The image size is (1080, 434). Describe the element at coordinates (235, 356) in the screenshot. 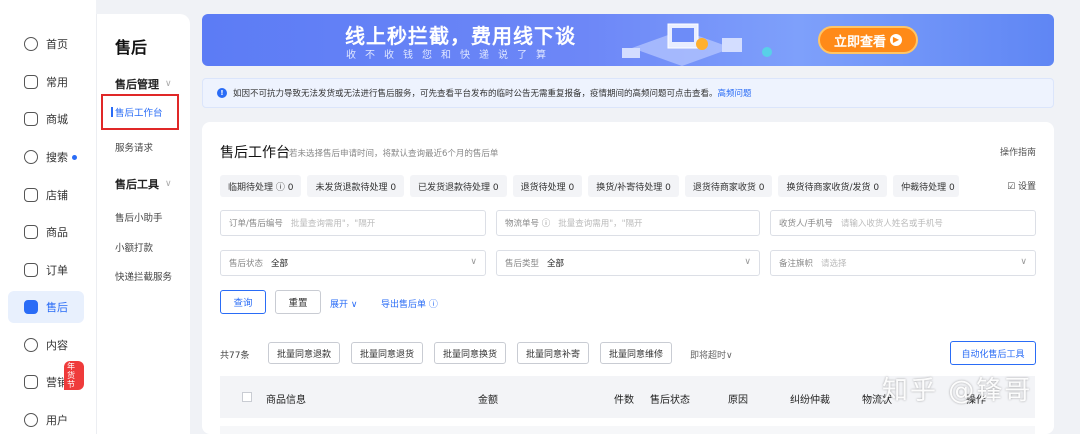

I see `total-count: 共77条` at that location.